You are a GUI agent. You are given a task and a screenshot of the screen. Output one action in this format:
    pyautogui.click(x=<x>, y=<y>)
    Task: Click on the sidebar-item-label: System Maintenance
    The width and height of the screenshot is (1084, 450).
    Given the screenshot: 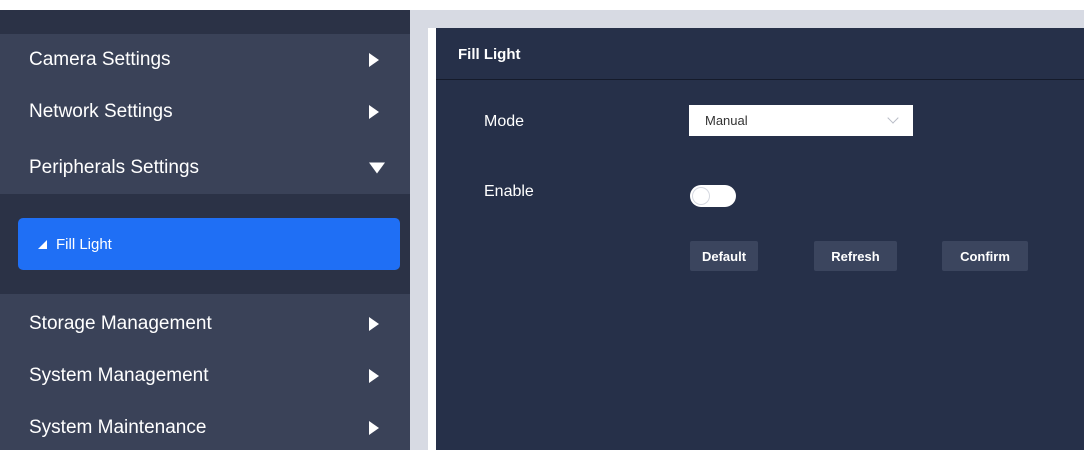 What is the action you would take?
    pyautogui.click(x=118, y=427)
    